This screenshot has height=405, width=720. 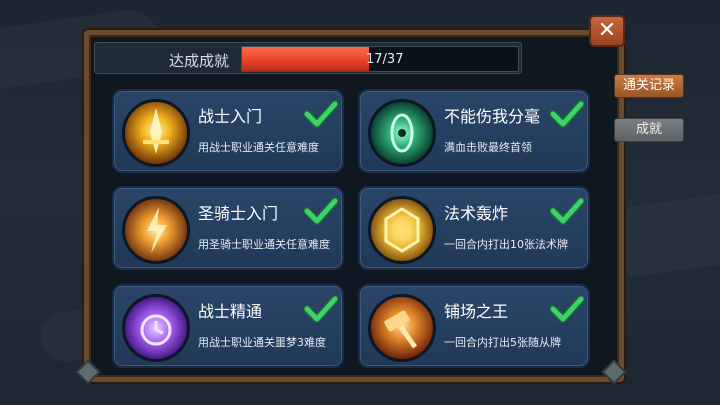 What do you see at coordinates (488, 147) in the screenshot?
I see `achievement-description: 满血击败最终首领` at bounding box center [488, 147].